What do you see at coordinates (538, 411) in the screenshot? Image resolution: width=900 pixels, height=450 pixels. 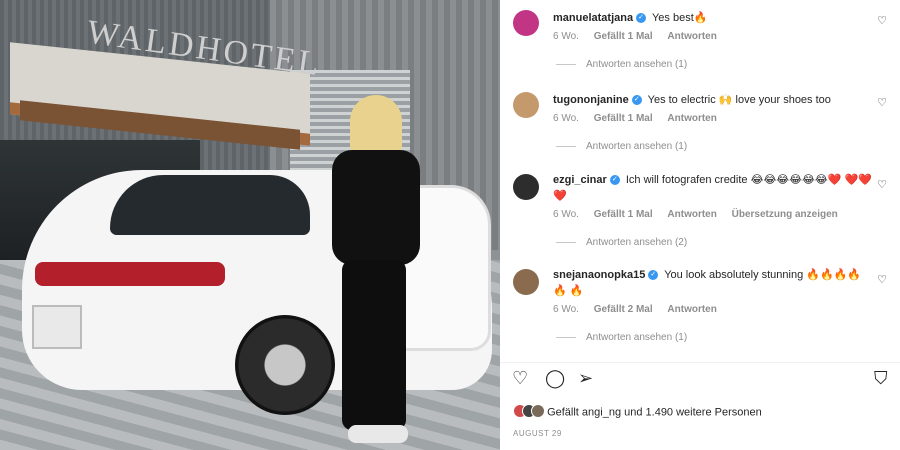 I see `liker-avatar` at bounding box center [538, 411].